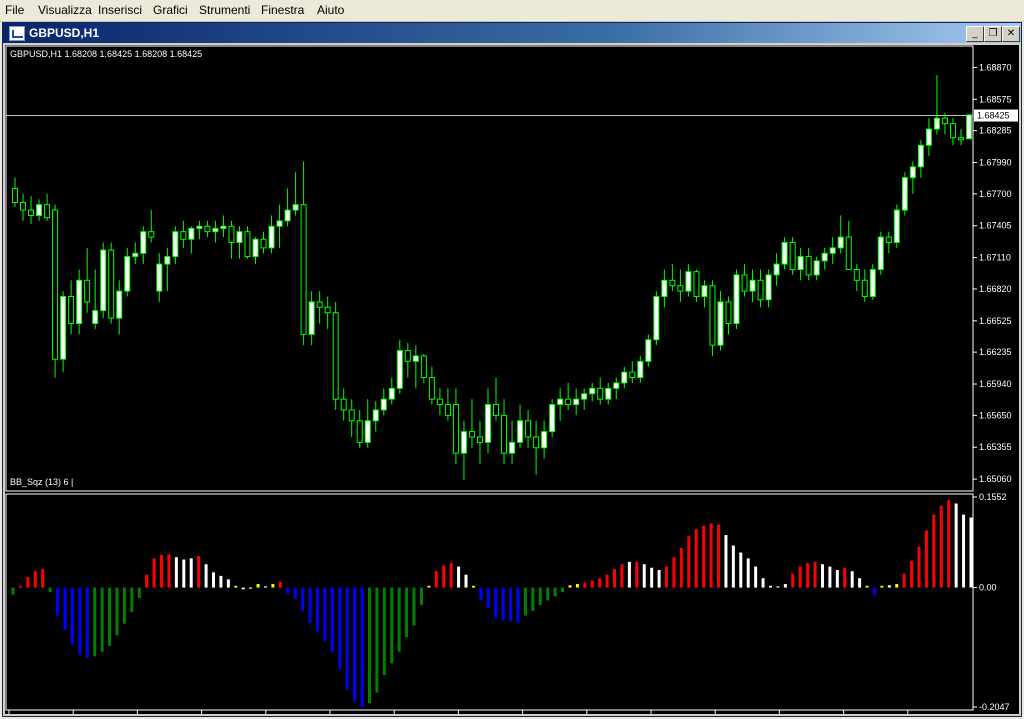 This screenshot has width=1024, height=719. What do you see at coordinates (512, 33) in the screenshot?
I see `window-titlebar: GBPUSD,H1 _ ❐ ✕` at bounding box center [512, 33].